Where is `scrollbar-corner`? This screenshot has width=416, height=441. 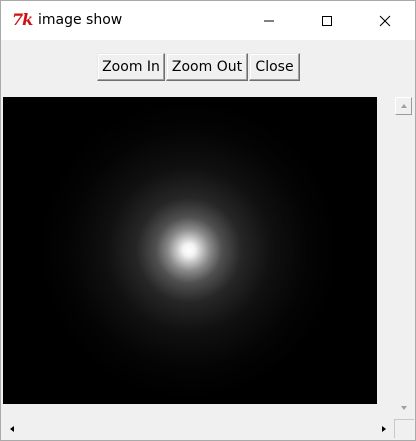 scrollbar-corner is located at coordinates (404, 428).